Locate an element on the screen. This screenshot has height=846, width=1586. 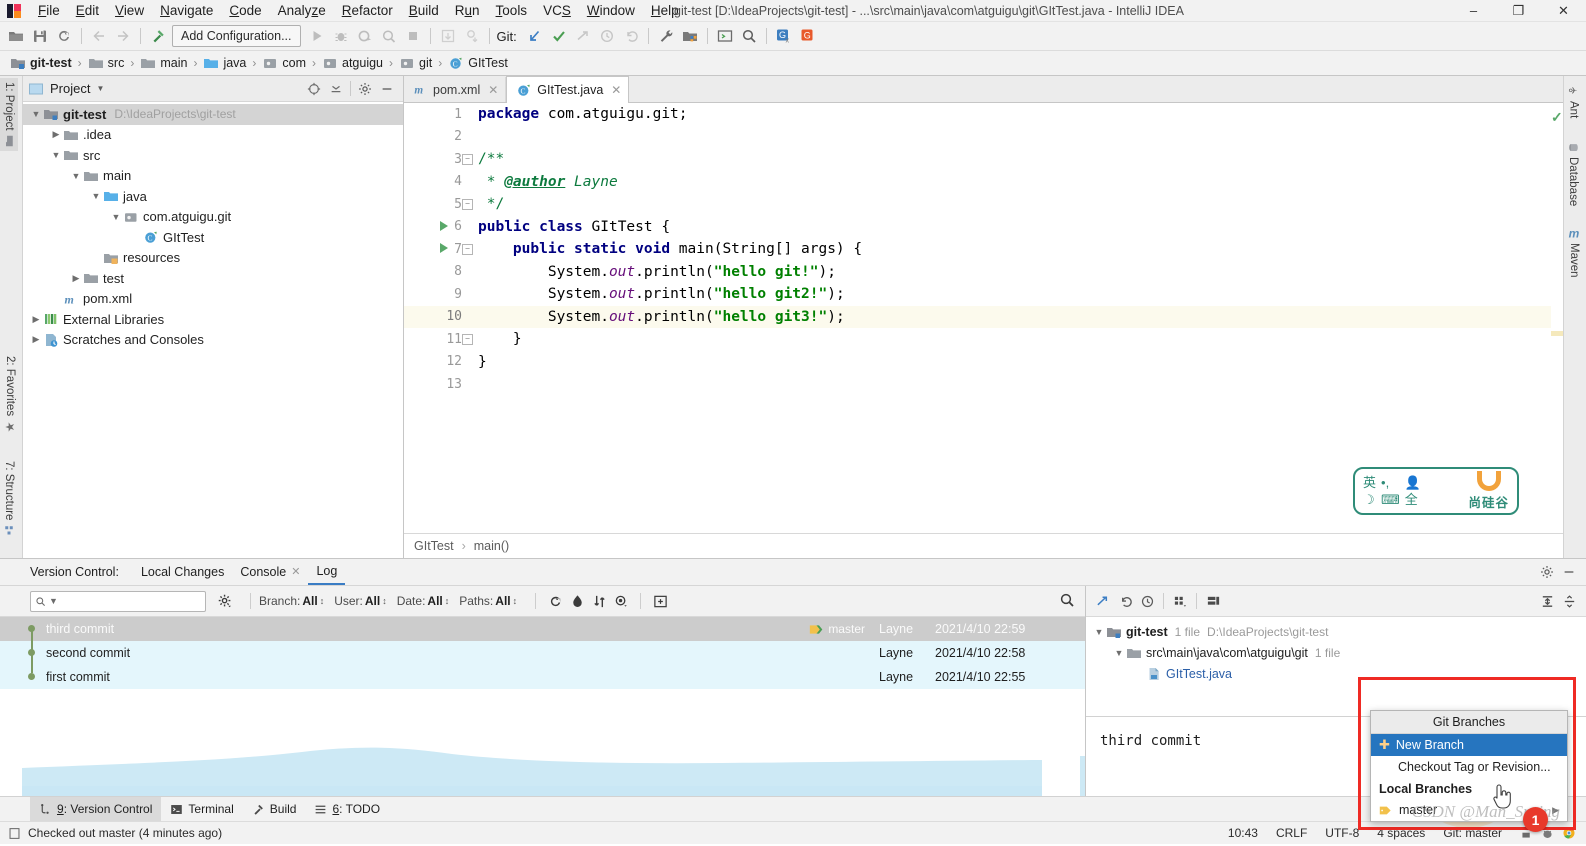
tree-node-external-libraries: ▶ External Libraries is located at coordinates (213, 319).